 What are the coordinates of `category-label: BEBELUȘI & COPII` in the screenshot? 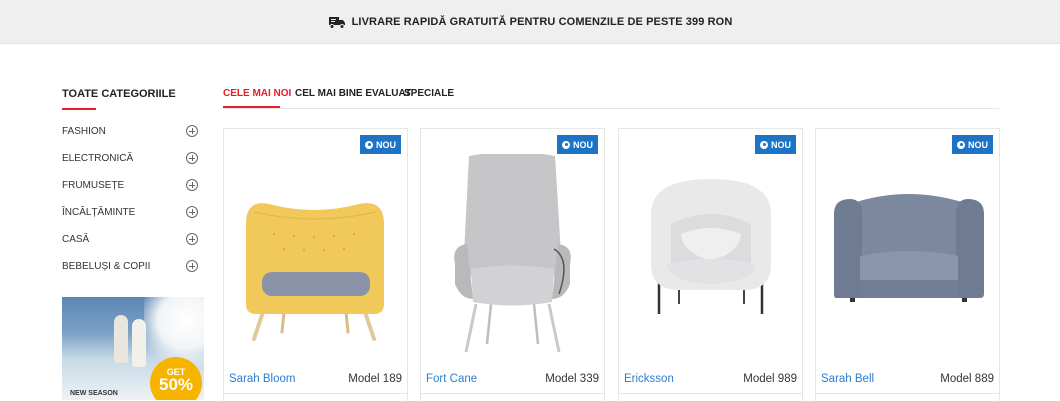 It's located at (106, 266).